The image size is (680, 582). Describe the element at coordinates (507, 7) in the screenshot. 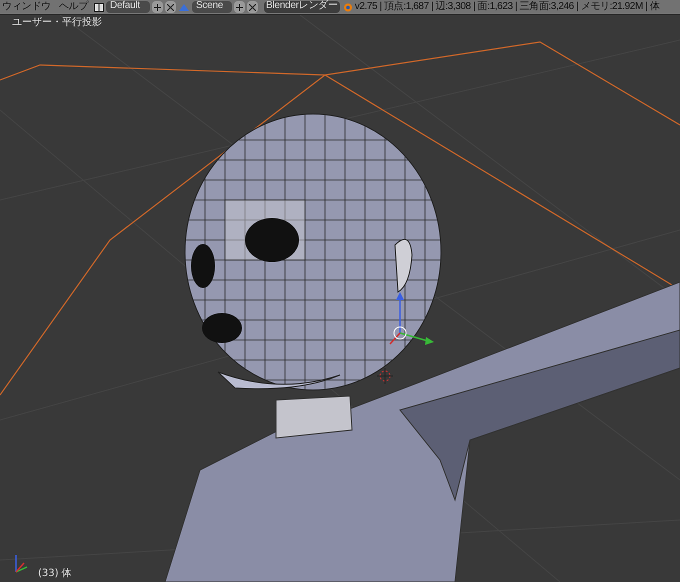

I see `scene-statistics: v2.75 | 頂点:1,687 | 辺:3,308 | 面:1,623 | 三角面:3,246 | メモリ:21.92M | 体` at that location.